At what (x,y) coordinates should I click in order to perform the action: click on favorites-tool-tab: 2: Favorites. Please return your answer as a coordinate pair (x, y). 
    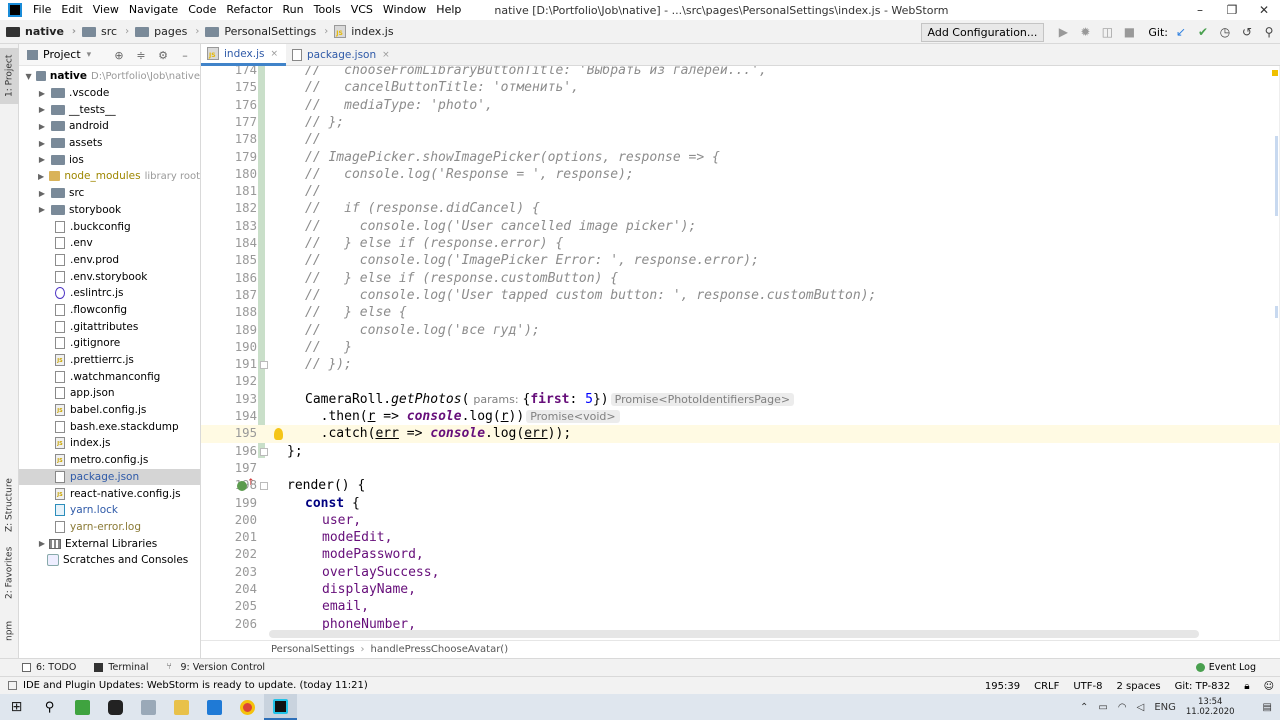
    Looking at the image, I should click on (9, 573).